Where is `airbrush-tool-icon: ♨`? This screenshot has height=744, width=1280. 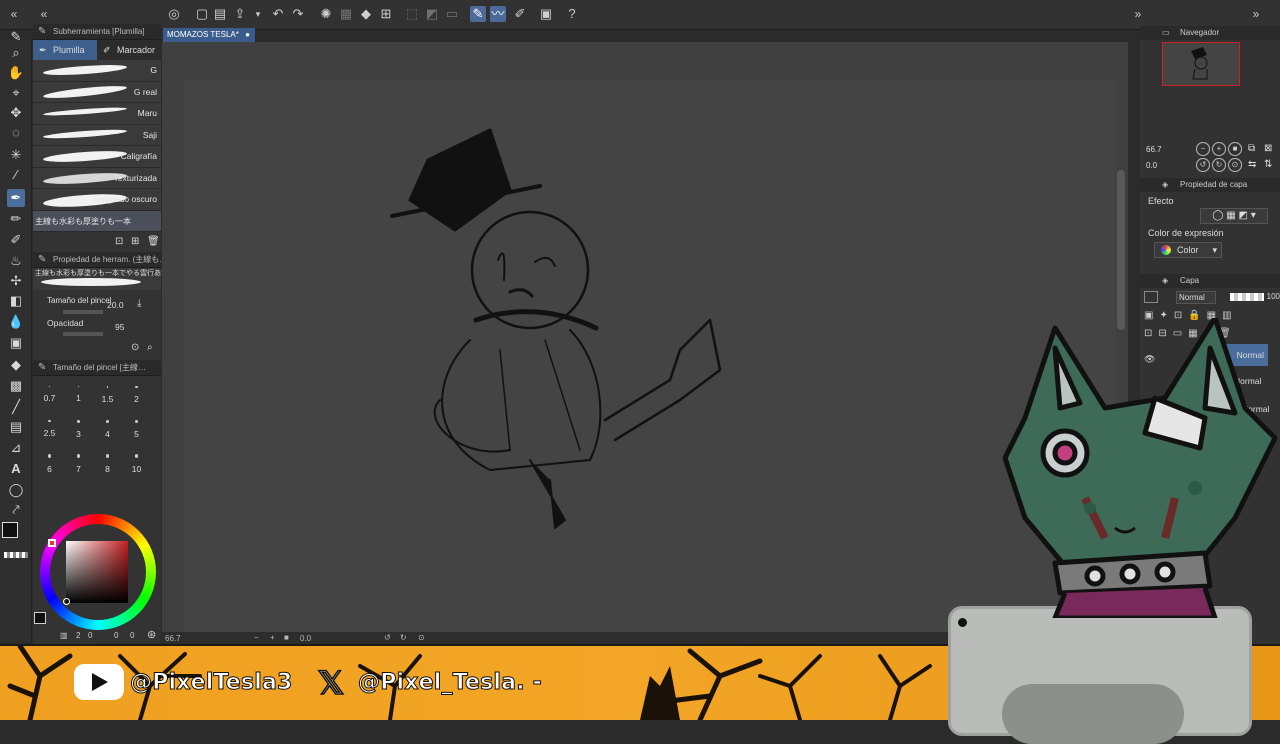
airbrush-tool-icon: ♨ is located at coordinates (16, 261).